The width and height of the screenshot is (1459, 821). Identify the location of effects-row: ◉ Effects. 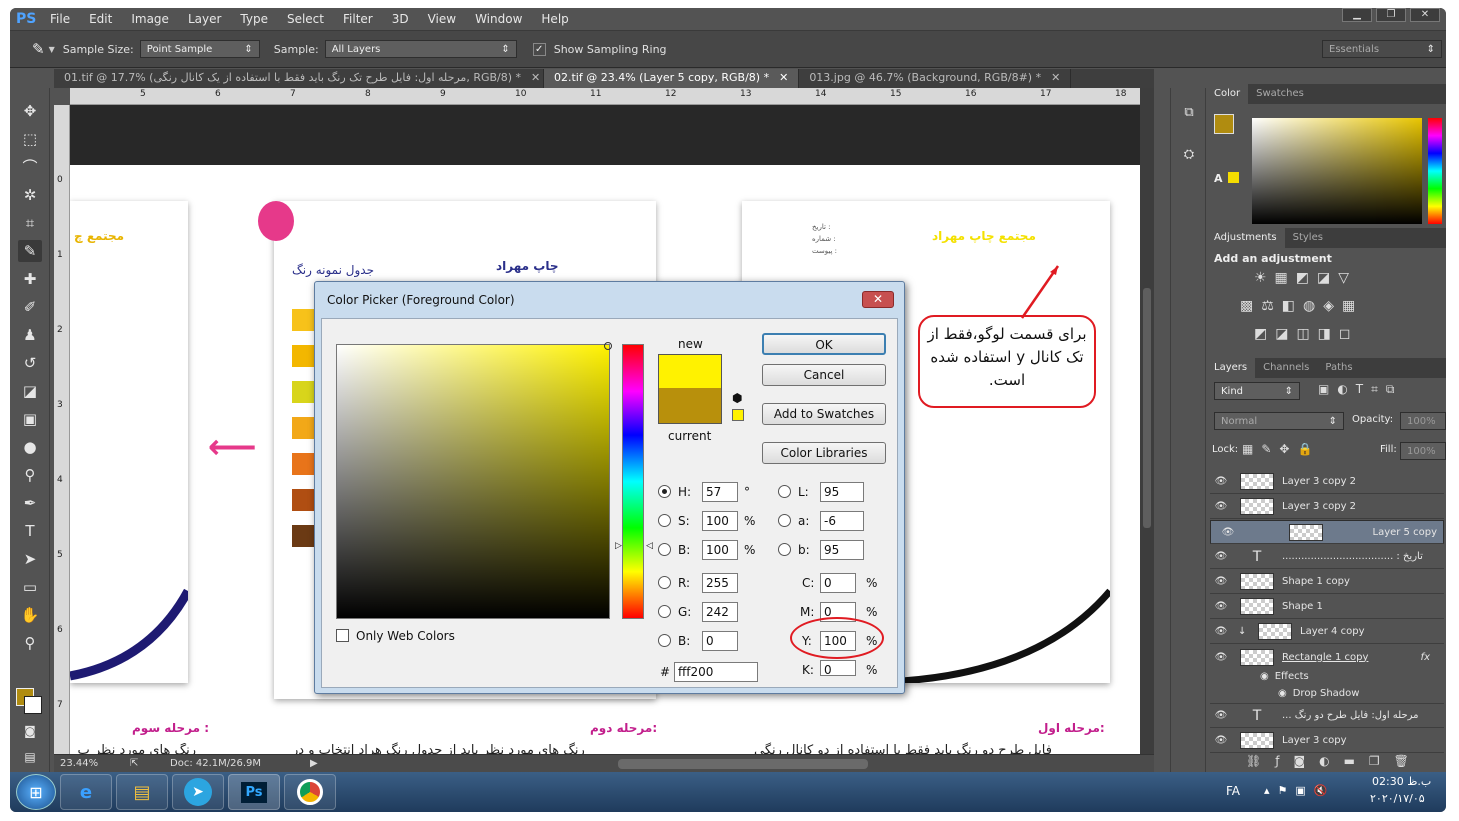
(1327, 676).